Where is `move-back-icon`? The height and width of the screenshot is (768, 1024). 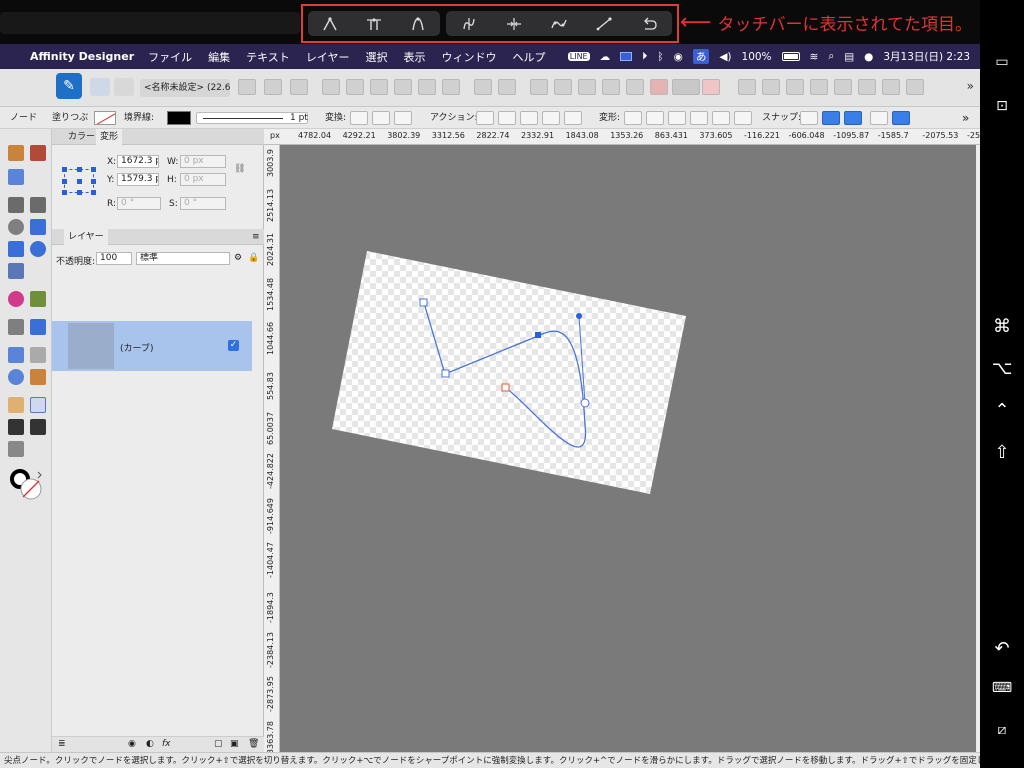
move-back-icon is located at coordinates (891, 87).